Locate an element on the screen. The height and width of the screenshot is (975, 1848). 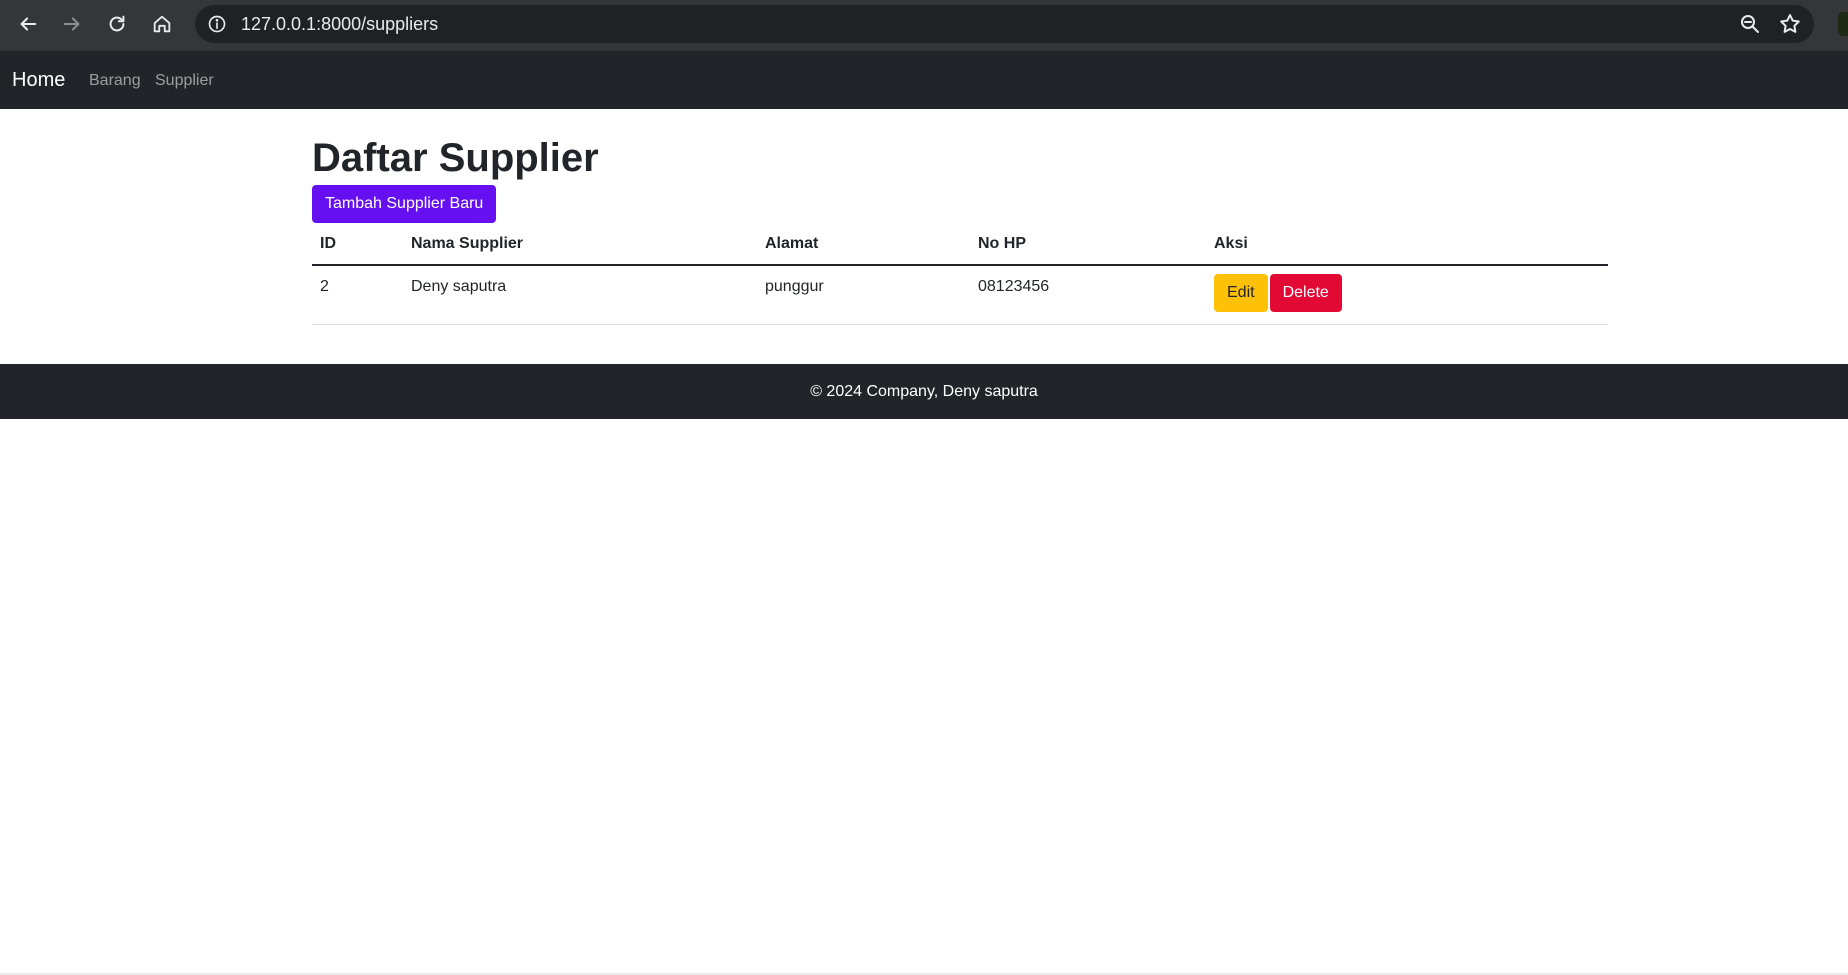
forward-button is located at coordinates (72, 24).